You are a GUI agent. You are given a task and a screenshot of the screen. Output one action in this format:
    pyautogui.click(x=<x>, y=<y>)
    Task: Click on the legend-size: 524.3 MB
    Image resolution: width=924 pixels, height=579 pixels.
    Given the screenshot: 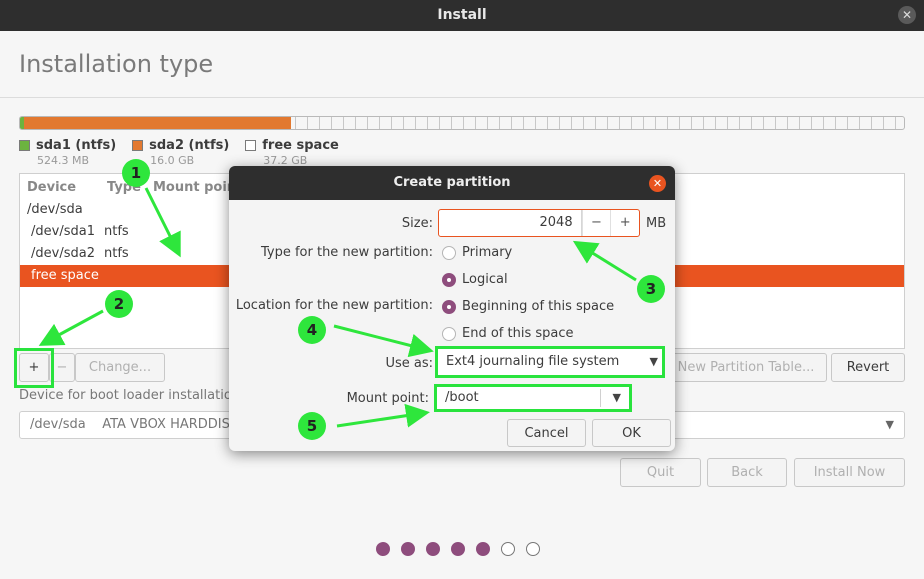 What is the action you would take?
    pyautogui.click(x=63, y=160)
    